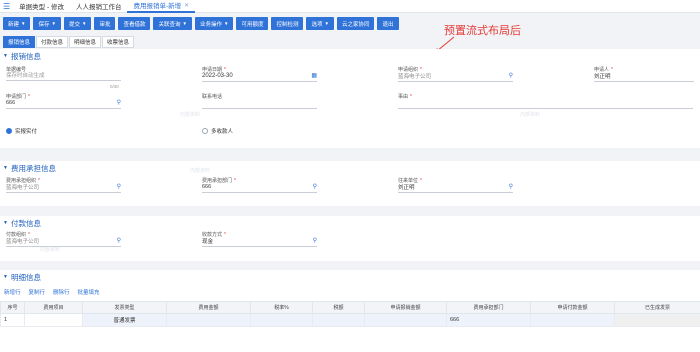 This screenshot has width=700, height=352. What do you see at coordinates (53, 320) in the screenshot?
I see `cell-expense-item` at bounding box center [53, 320].